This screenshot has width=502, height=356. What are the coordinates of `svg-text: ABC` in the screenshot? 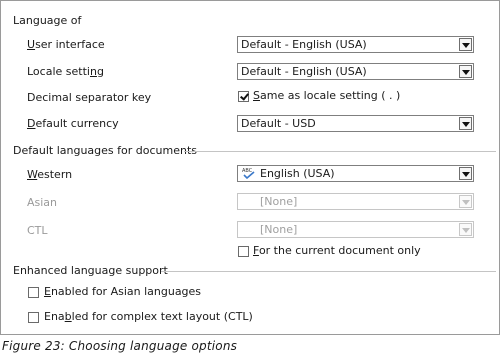 It's located at (247, 171).